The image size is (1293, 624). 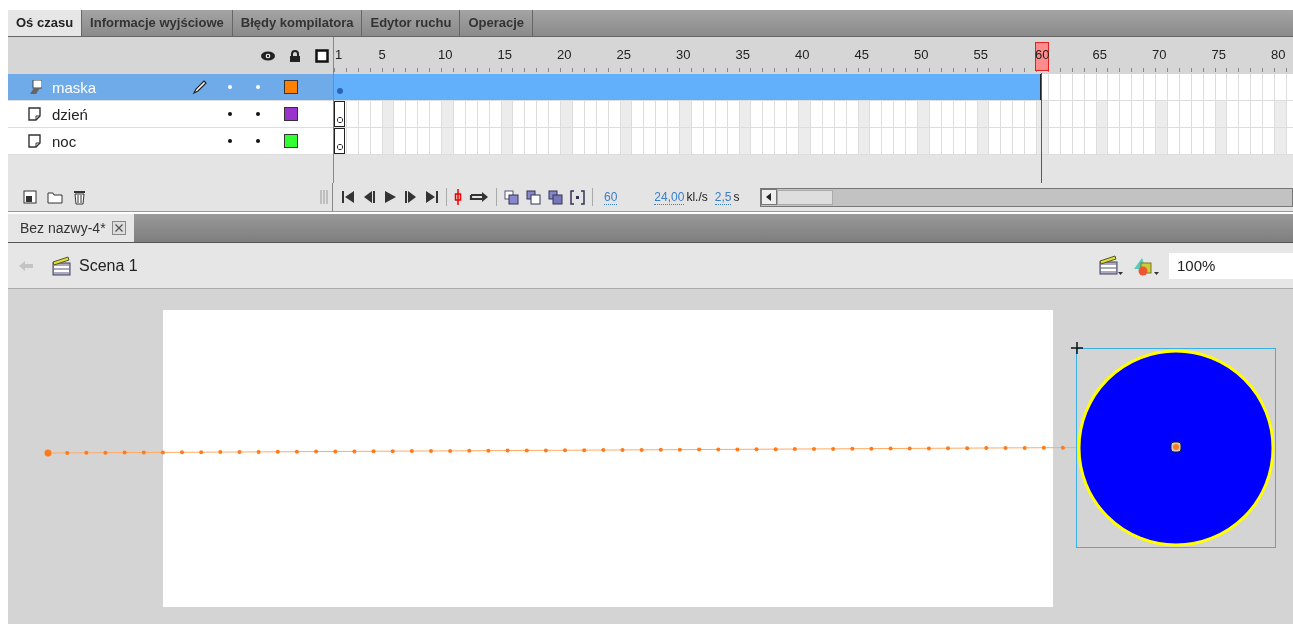 I want to click on scroll-left-icon, so click(x=769, y=197).